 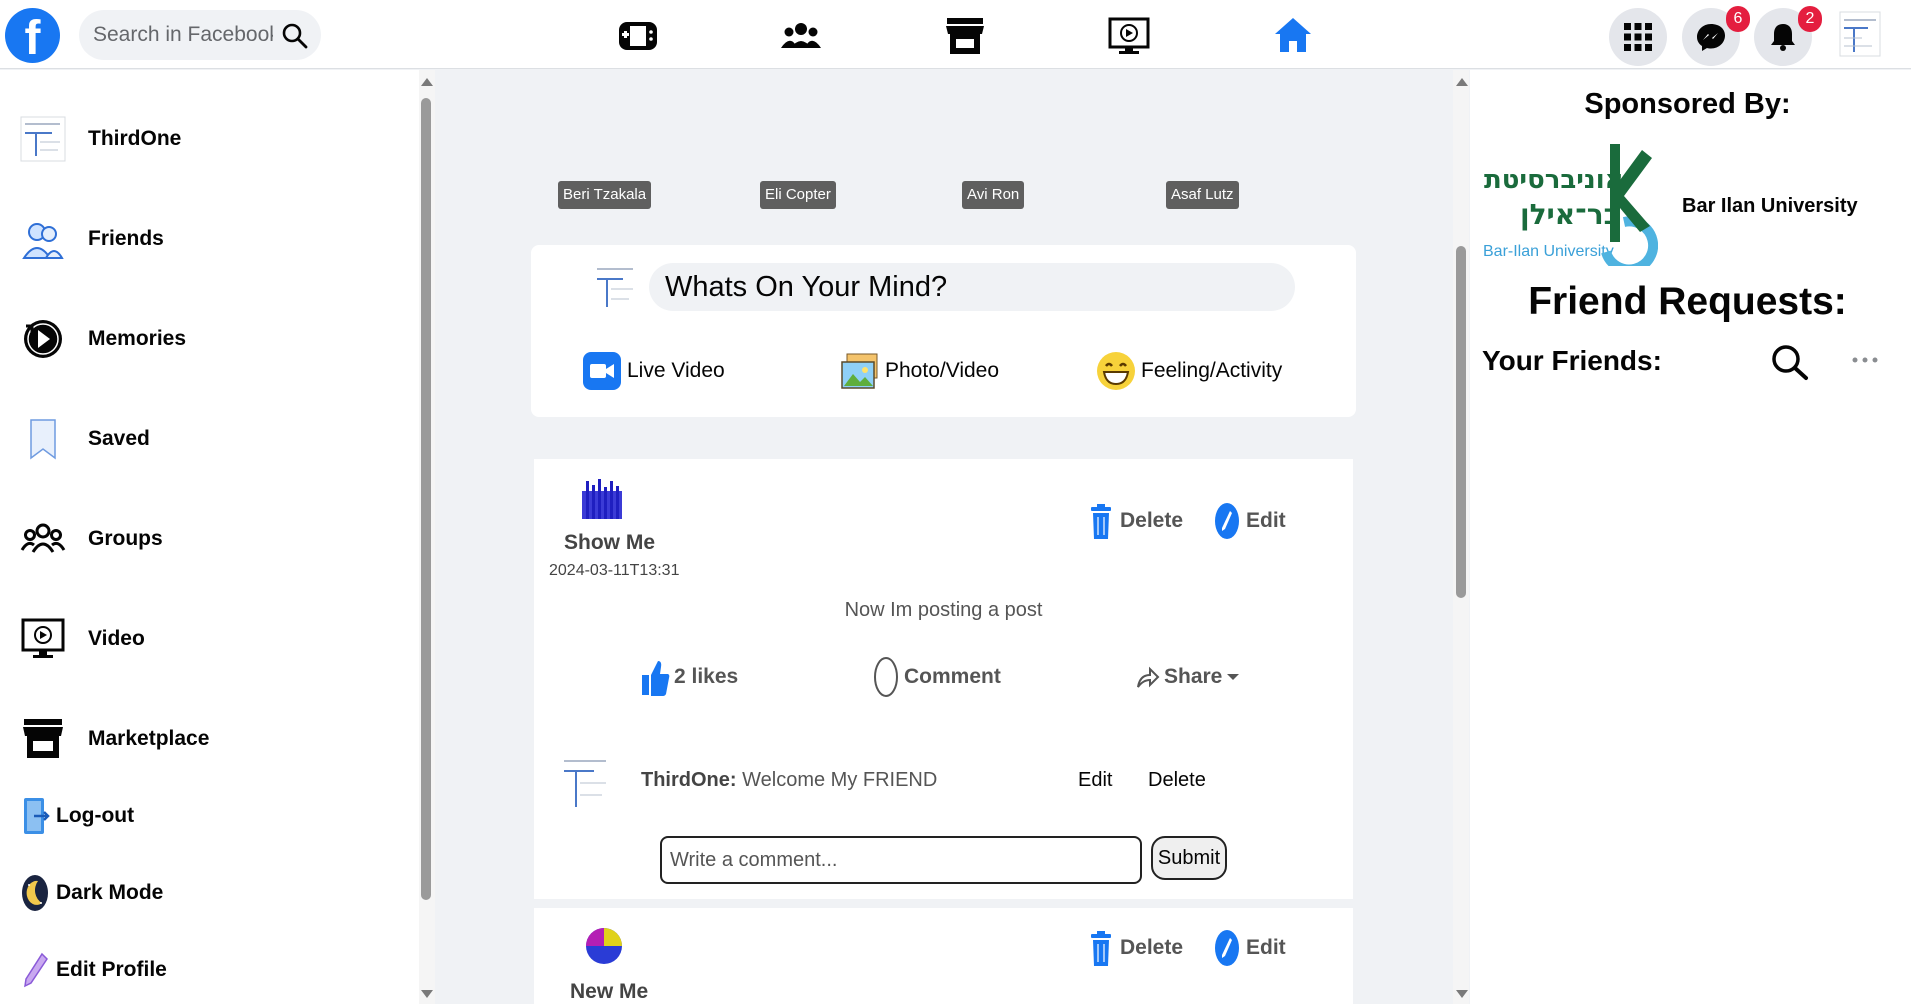 What do you see at coordinates (948, 781) in the screenshot?
I see `comment-item: ThirdOne: Welcome My FRIEND Edit Delete` at bounding box center [948, 781].